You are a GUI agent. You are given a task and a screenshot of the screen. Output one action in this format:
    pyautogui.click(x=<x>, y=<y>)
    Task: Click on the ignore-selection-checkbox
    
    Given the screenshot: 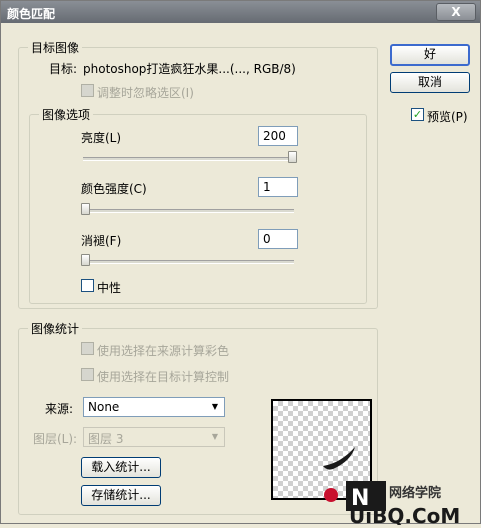 What is the action you would take?
    pyautogui.click(x=87, y=90)
    